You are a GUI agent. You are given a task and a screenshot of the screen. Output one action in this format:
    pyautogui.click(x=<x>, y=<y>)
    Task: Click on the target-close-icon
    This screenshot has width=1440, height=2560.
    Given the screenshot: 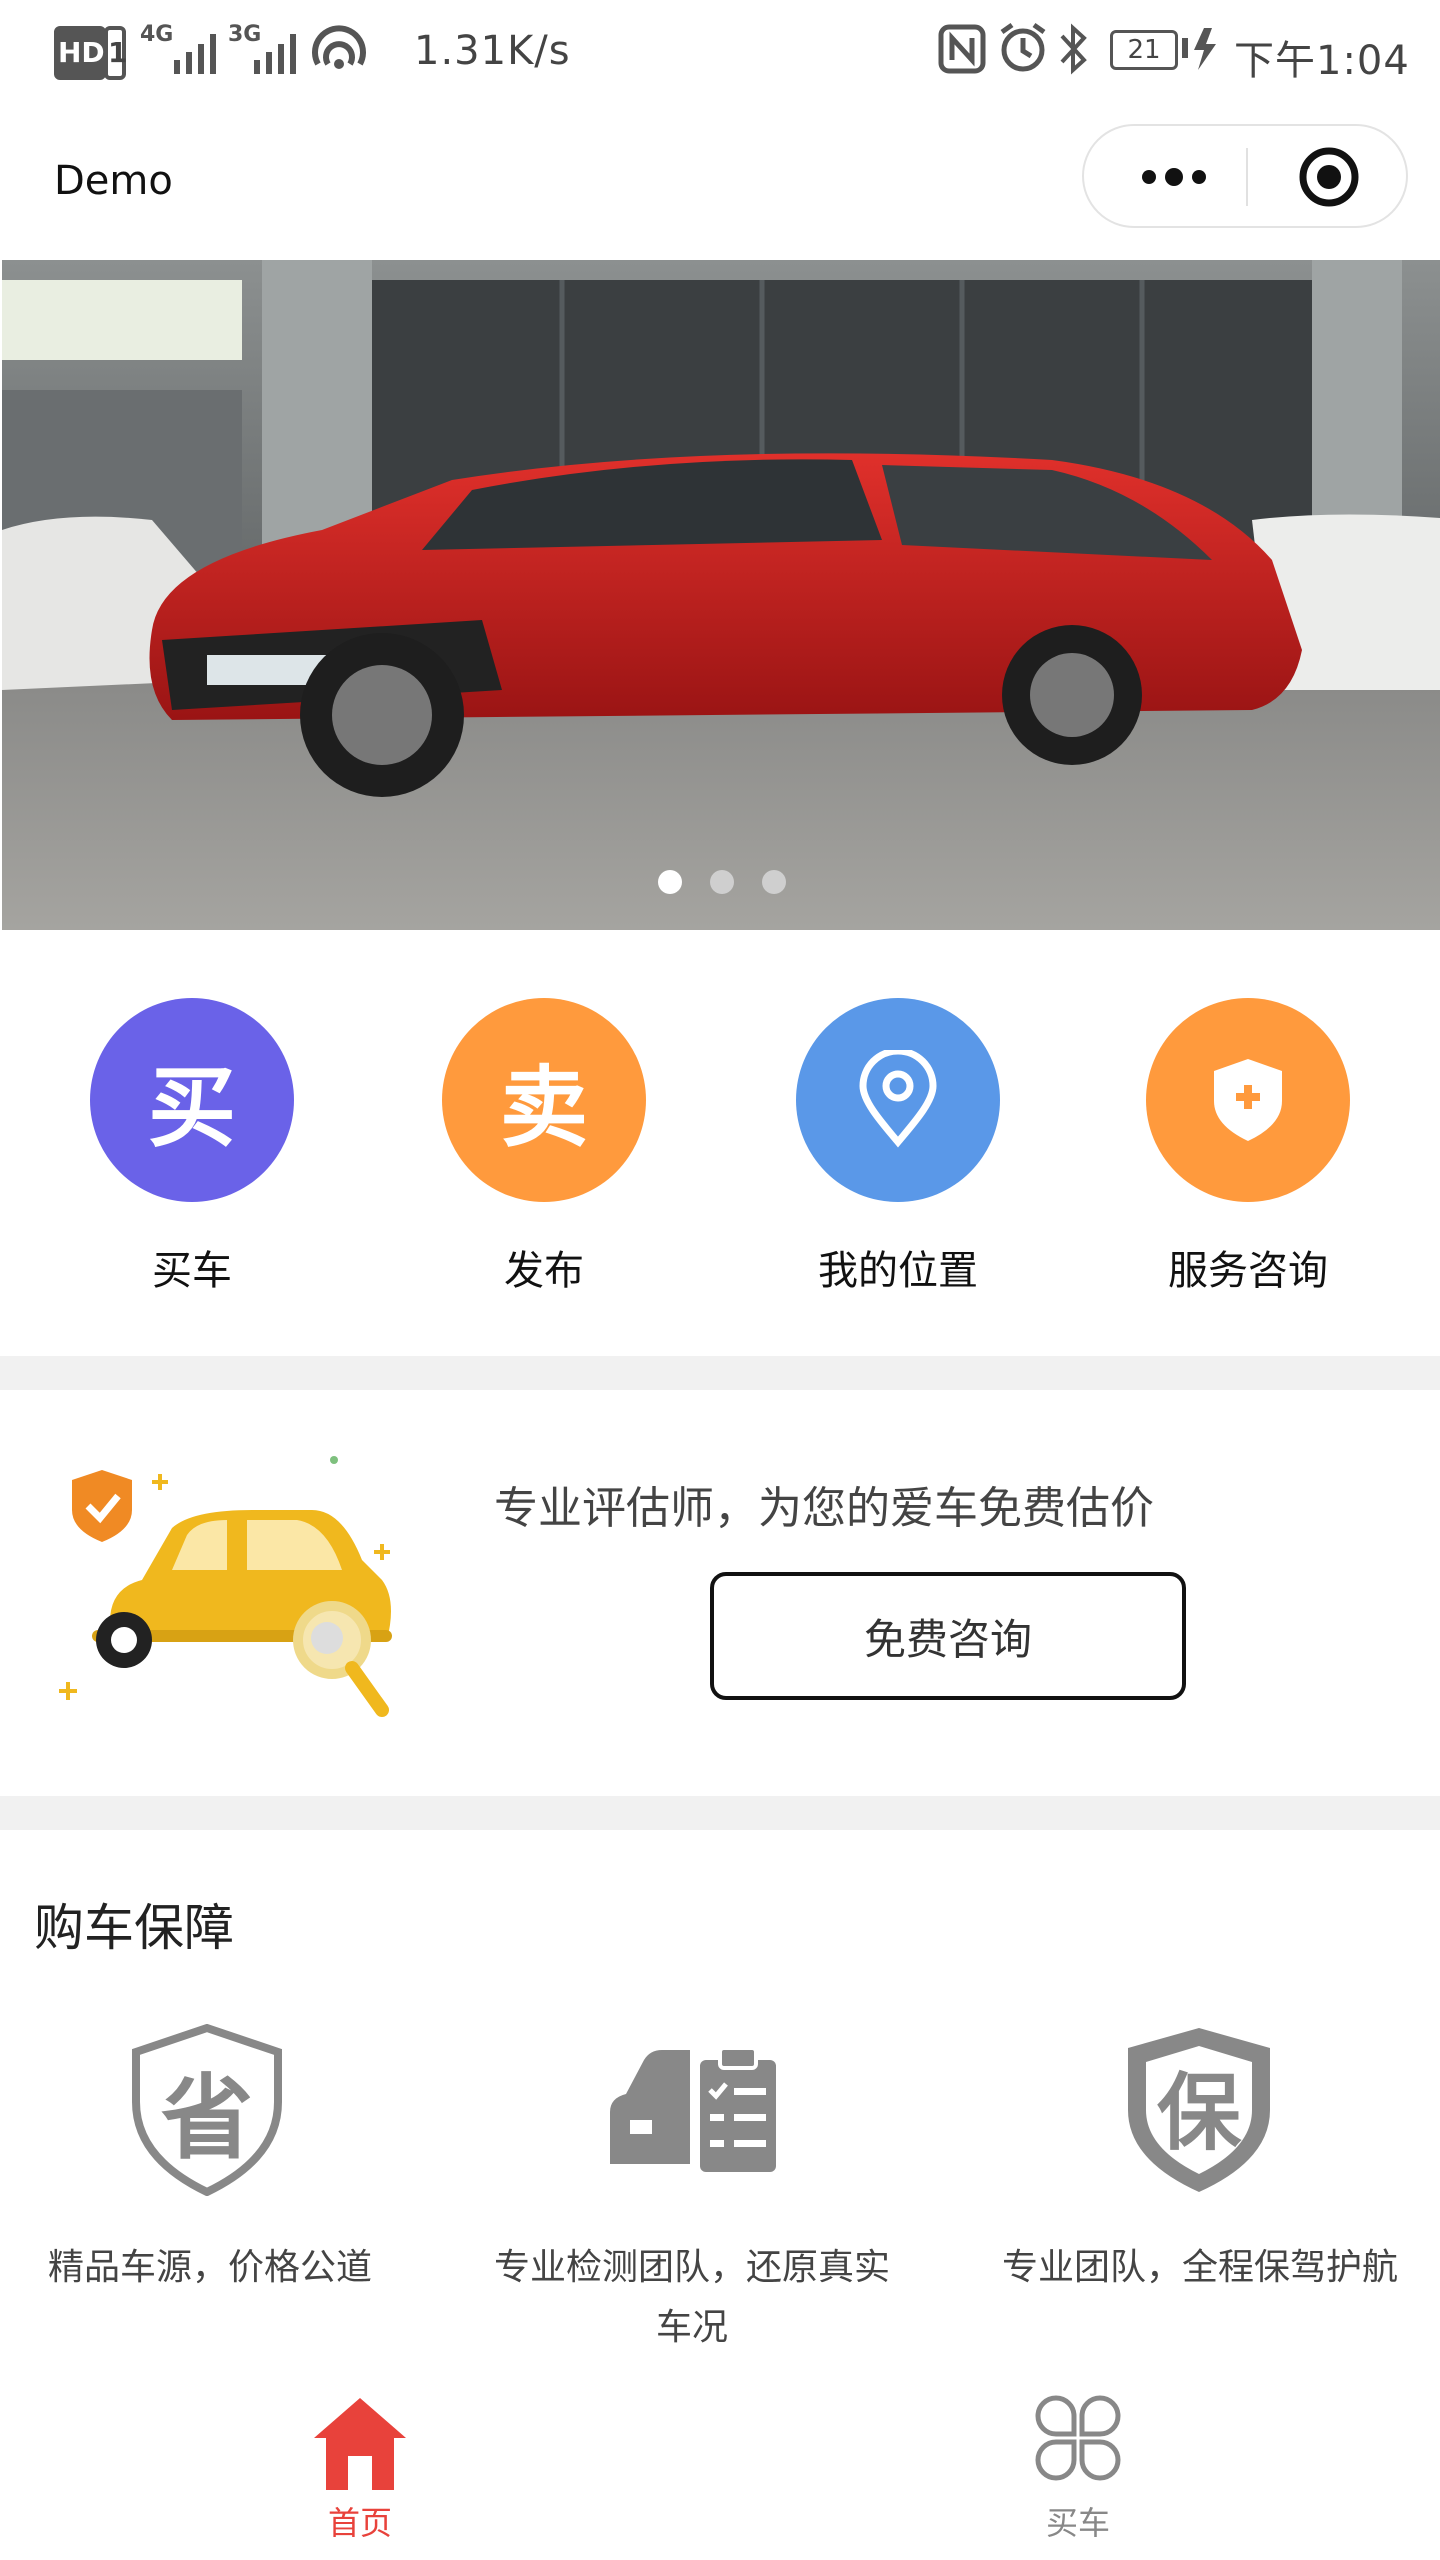 What is the action you would take?
    pyautogui.click(x=1329, y=177)
    